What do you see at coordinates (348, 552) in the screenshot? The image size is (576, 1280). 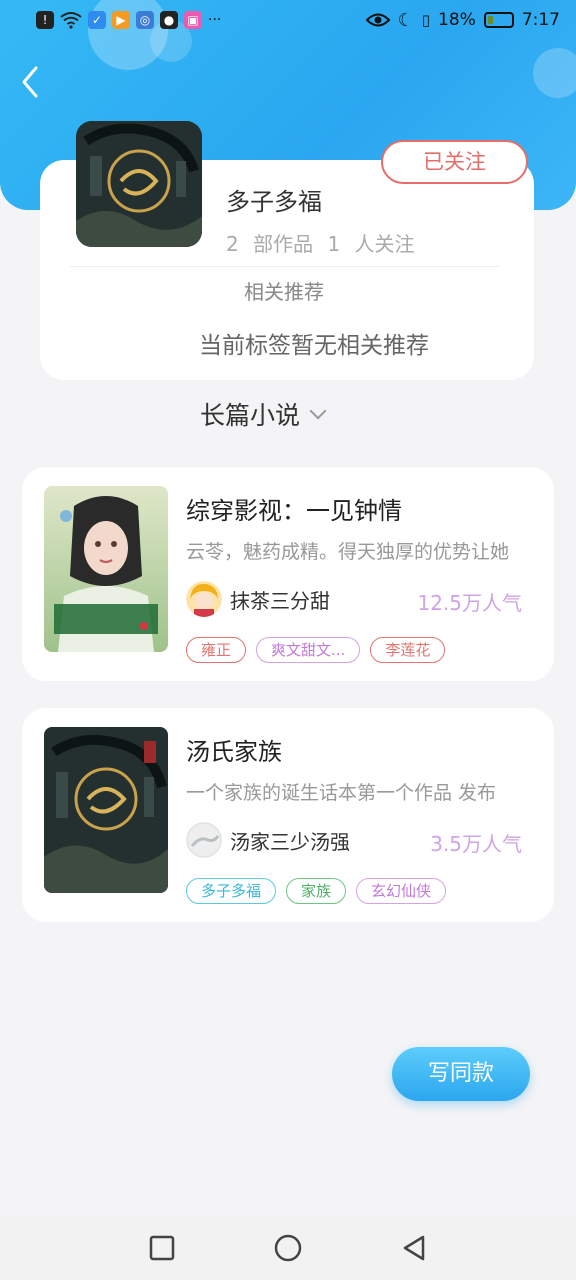 I see `book-description: 云苓，魅药成精。得天独厚的优势让她` at bounding box center [348, 552].